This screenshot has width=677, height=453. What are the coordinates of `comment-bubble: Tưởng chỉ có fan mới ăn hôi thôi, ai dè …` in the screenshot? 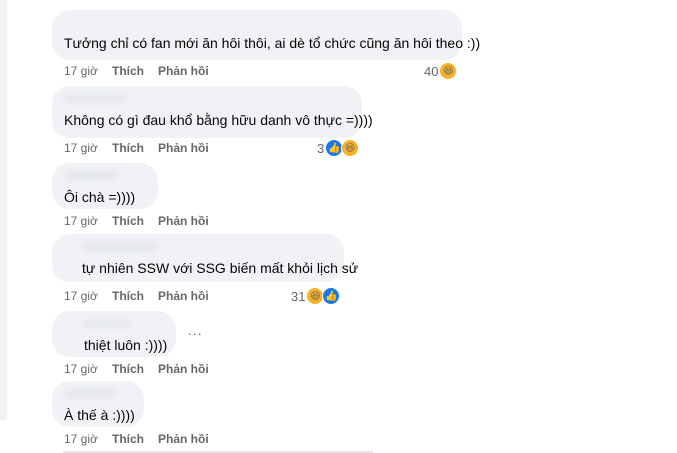 It's located at (266, 35).